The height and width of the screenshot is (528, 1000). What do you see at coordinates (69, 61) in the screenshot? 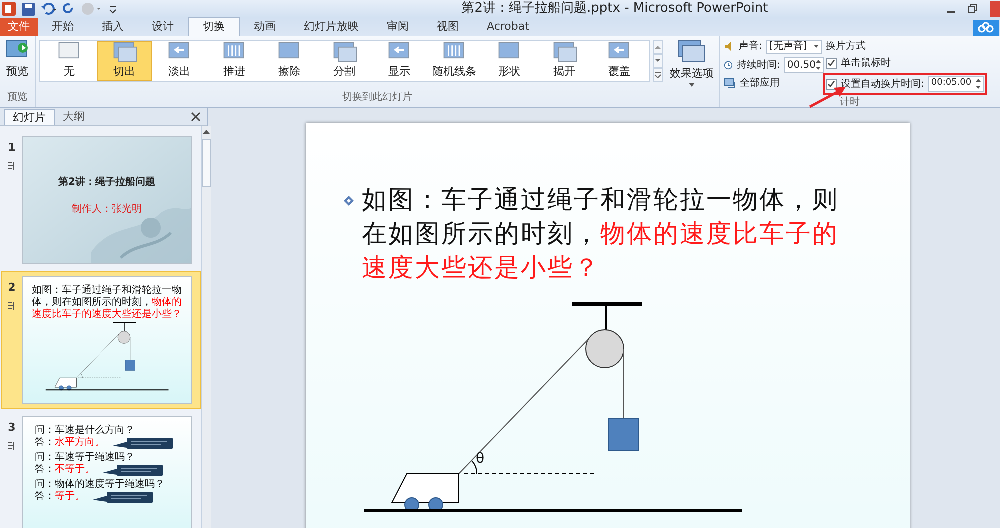
I see `transition-option: 无` at bounding box center [69, 61].